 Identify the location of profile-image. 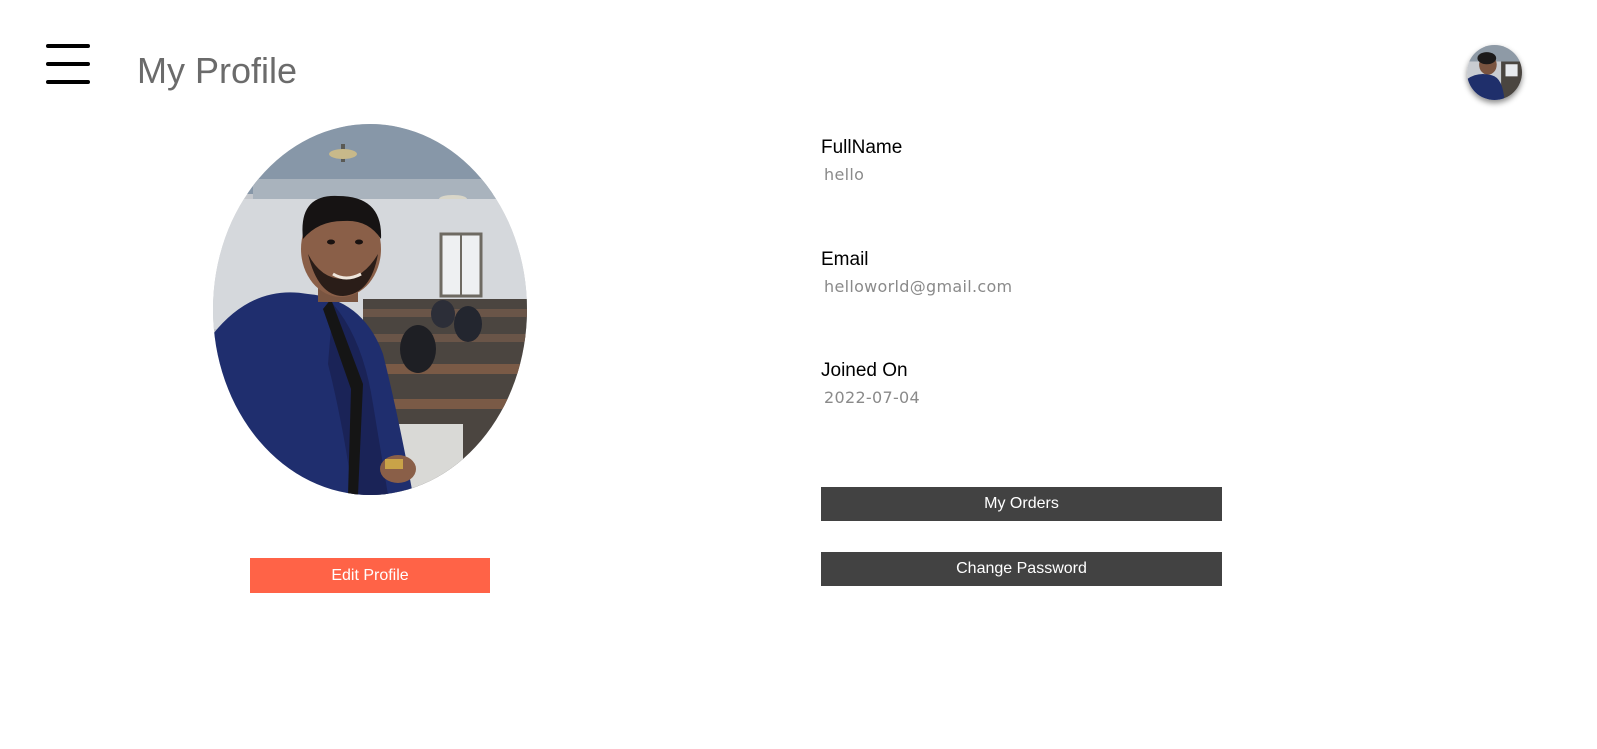
(370, 309).